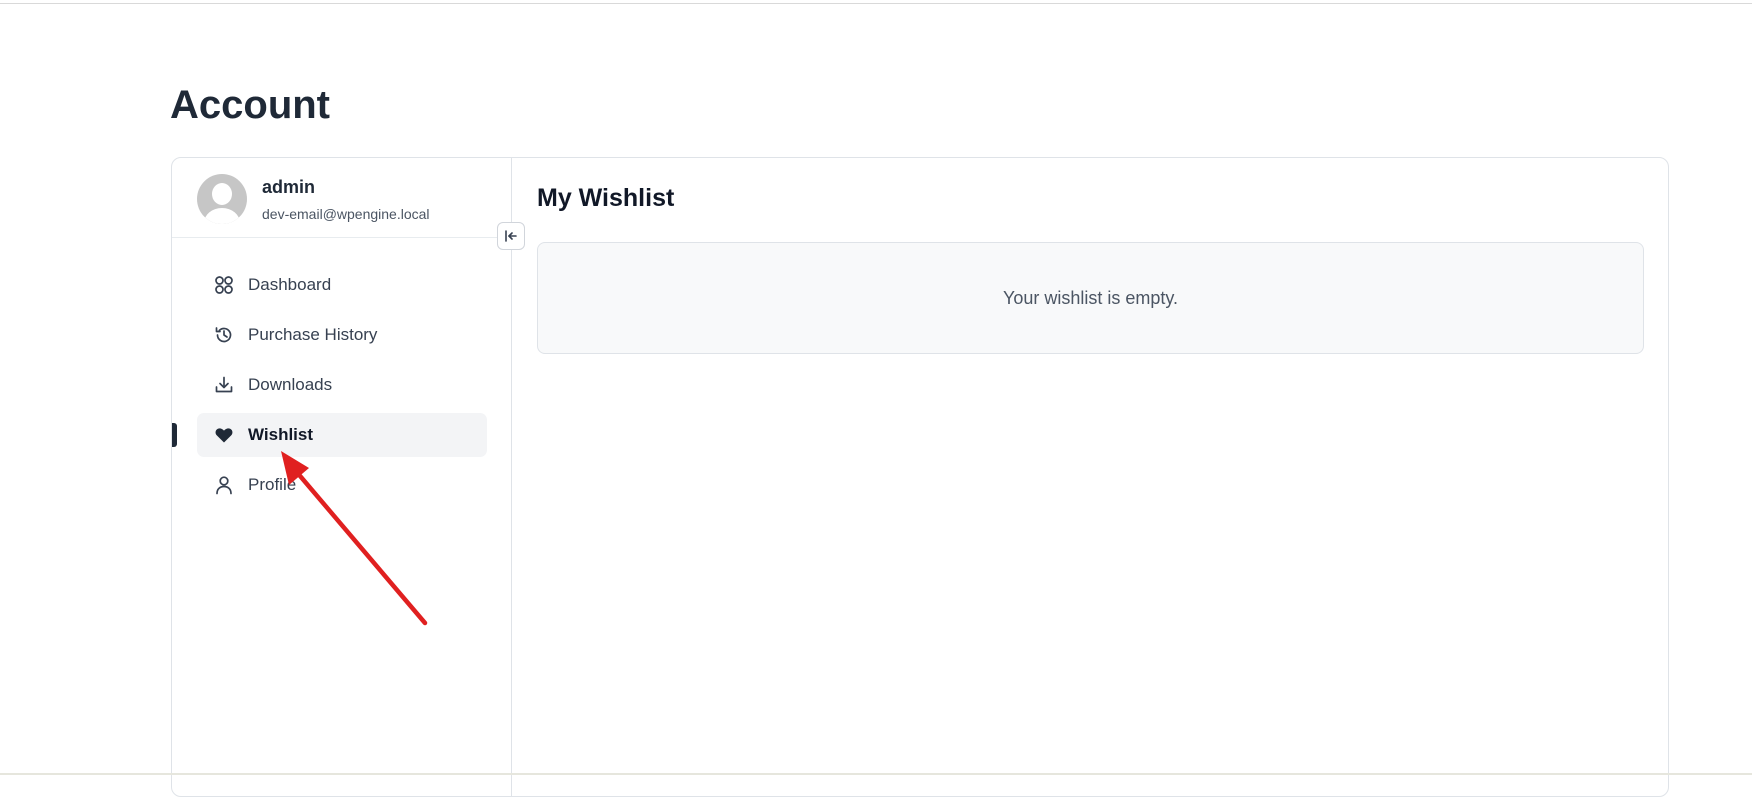 The width and height of the screenshot is (1752, 797). Describe the element at coordinates (272, 484) in the screenshot. I see `sidebar-item-label: Profile` at that location.